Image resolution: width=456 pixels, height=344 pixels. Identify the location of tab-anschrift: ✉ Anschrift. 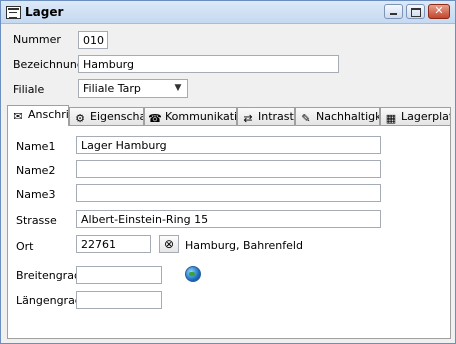
(38, 115).